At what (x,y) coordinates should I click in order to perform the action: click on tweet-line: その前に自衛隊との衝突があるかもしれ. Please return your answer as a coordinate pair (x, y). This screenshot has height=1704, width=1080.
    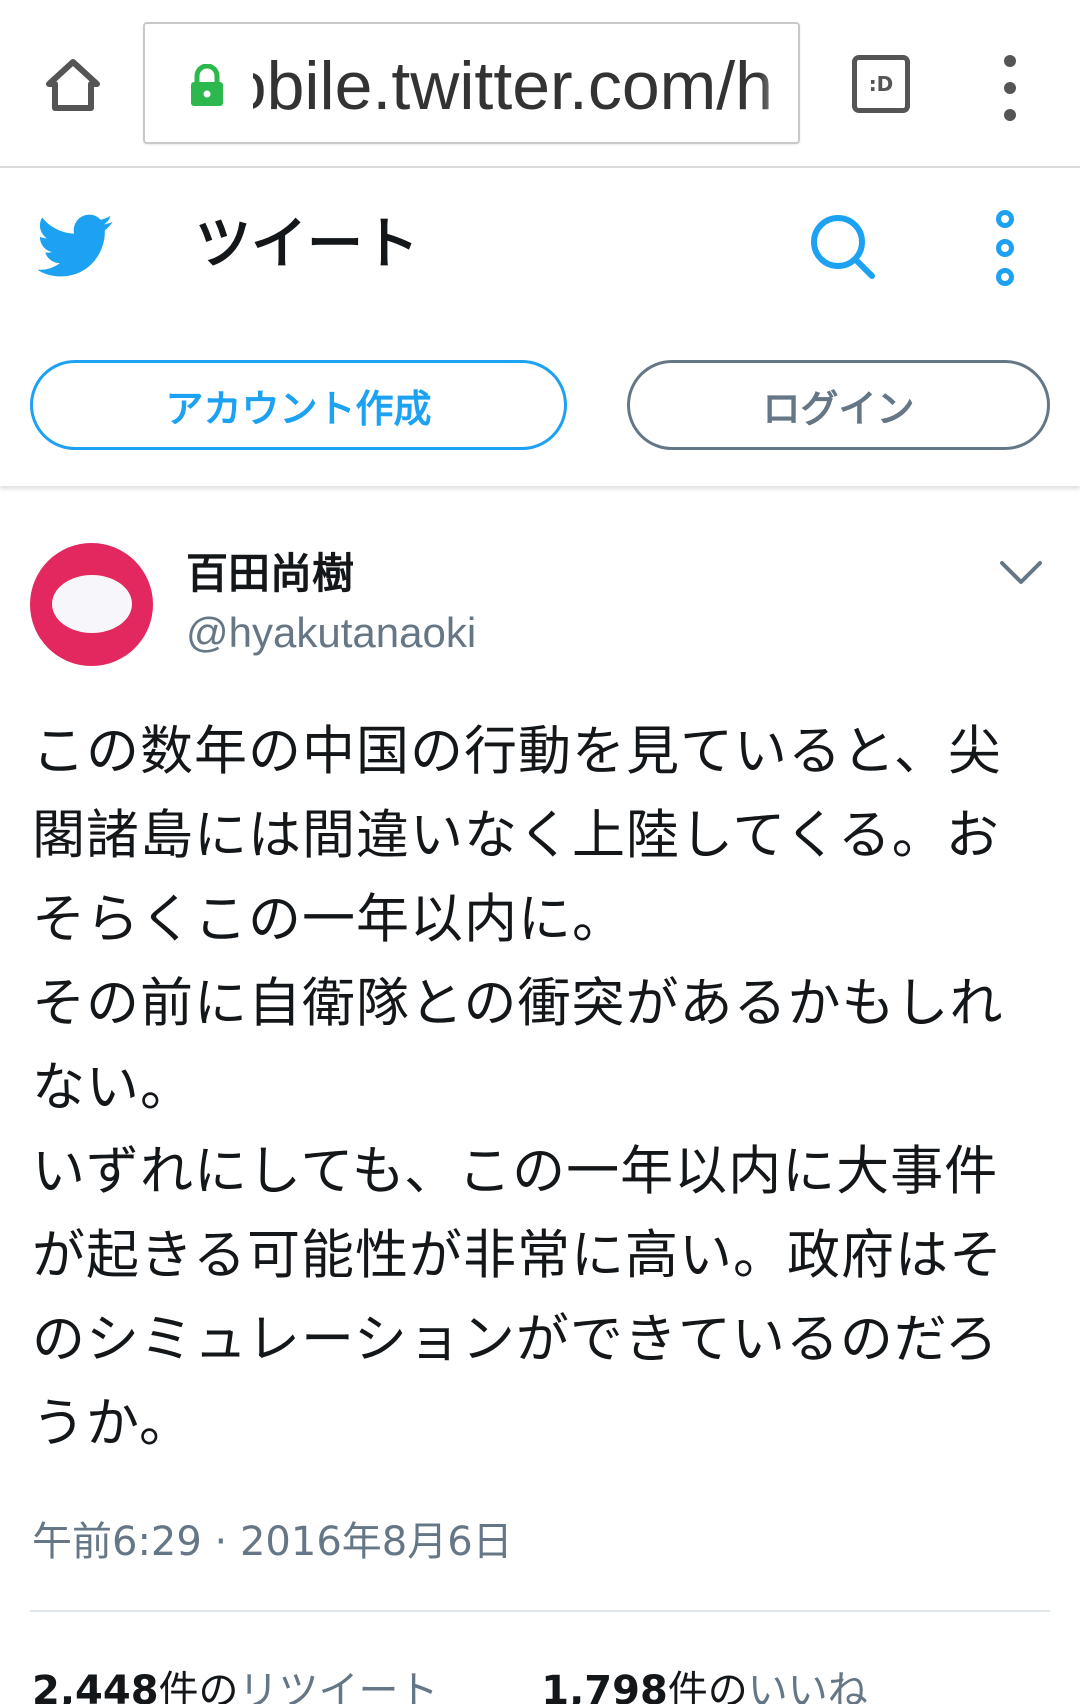
    Looking at the image, I should click on (518, 1003).